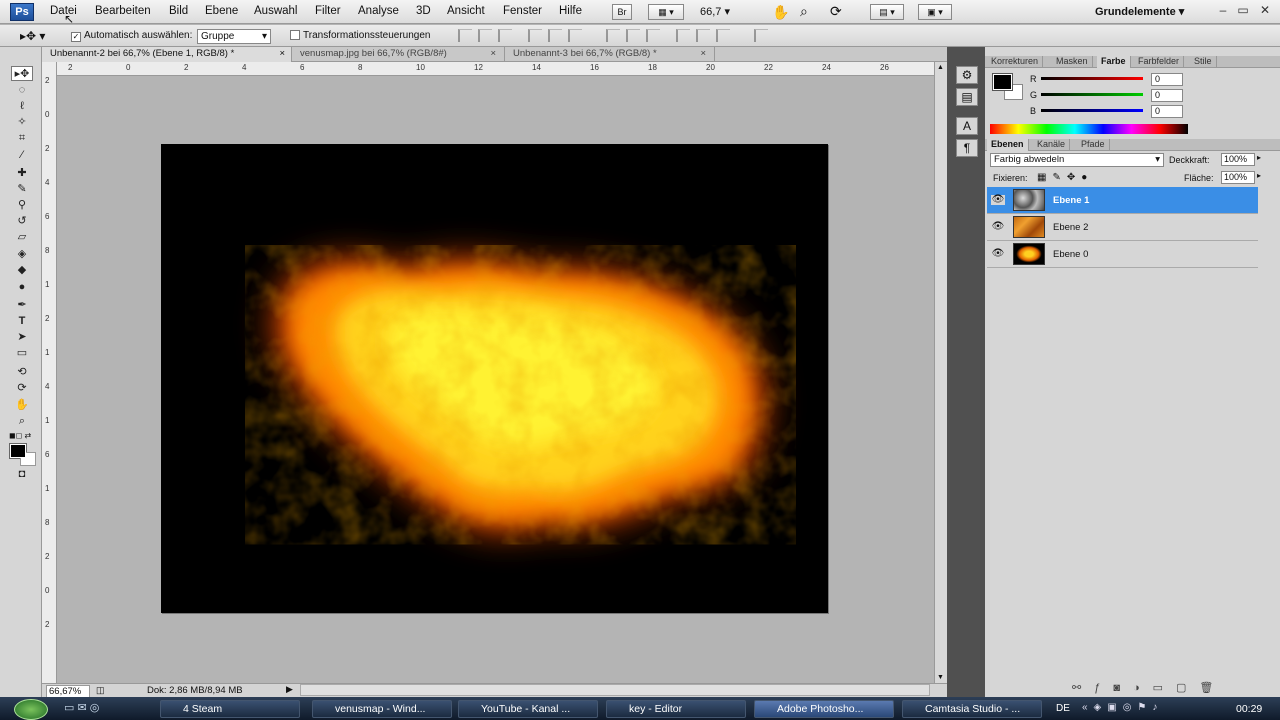  Describe the element at coordinates (22, 321) in the screenshot. I see `type-tool-icon: T` at that location.